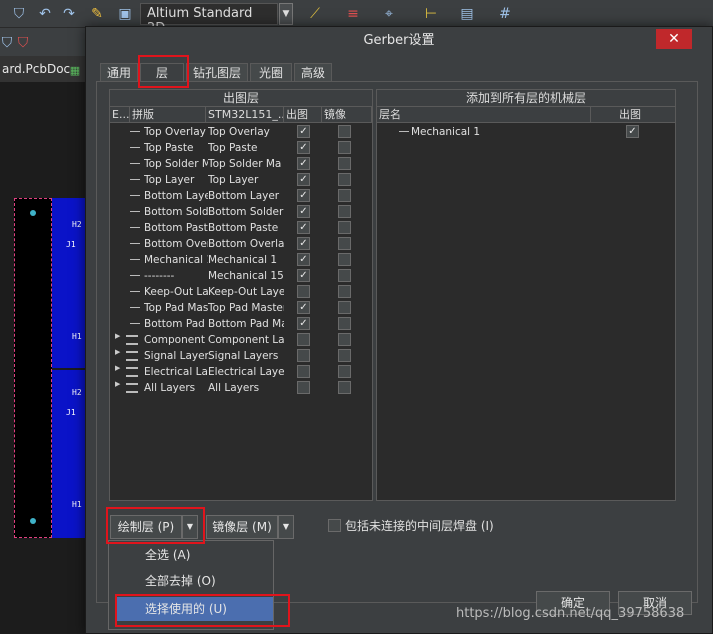  Describe the element at coordinates (241, 260) in the screenshot. I see `layer-row: Mechanical 1 Mechanical 1 ✓` at that location.